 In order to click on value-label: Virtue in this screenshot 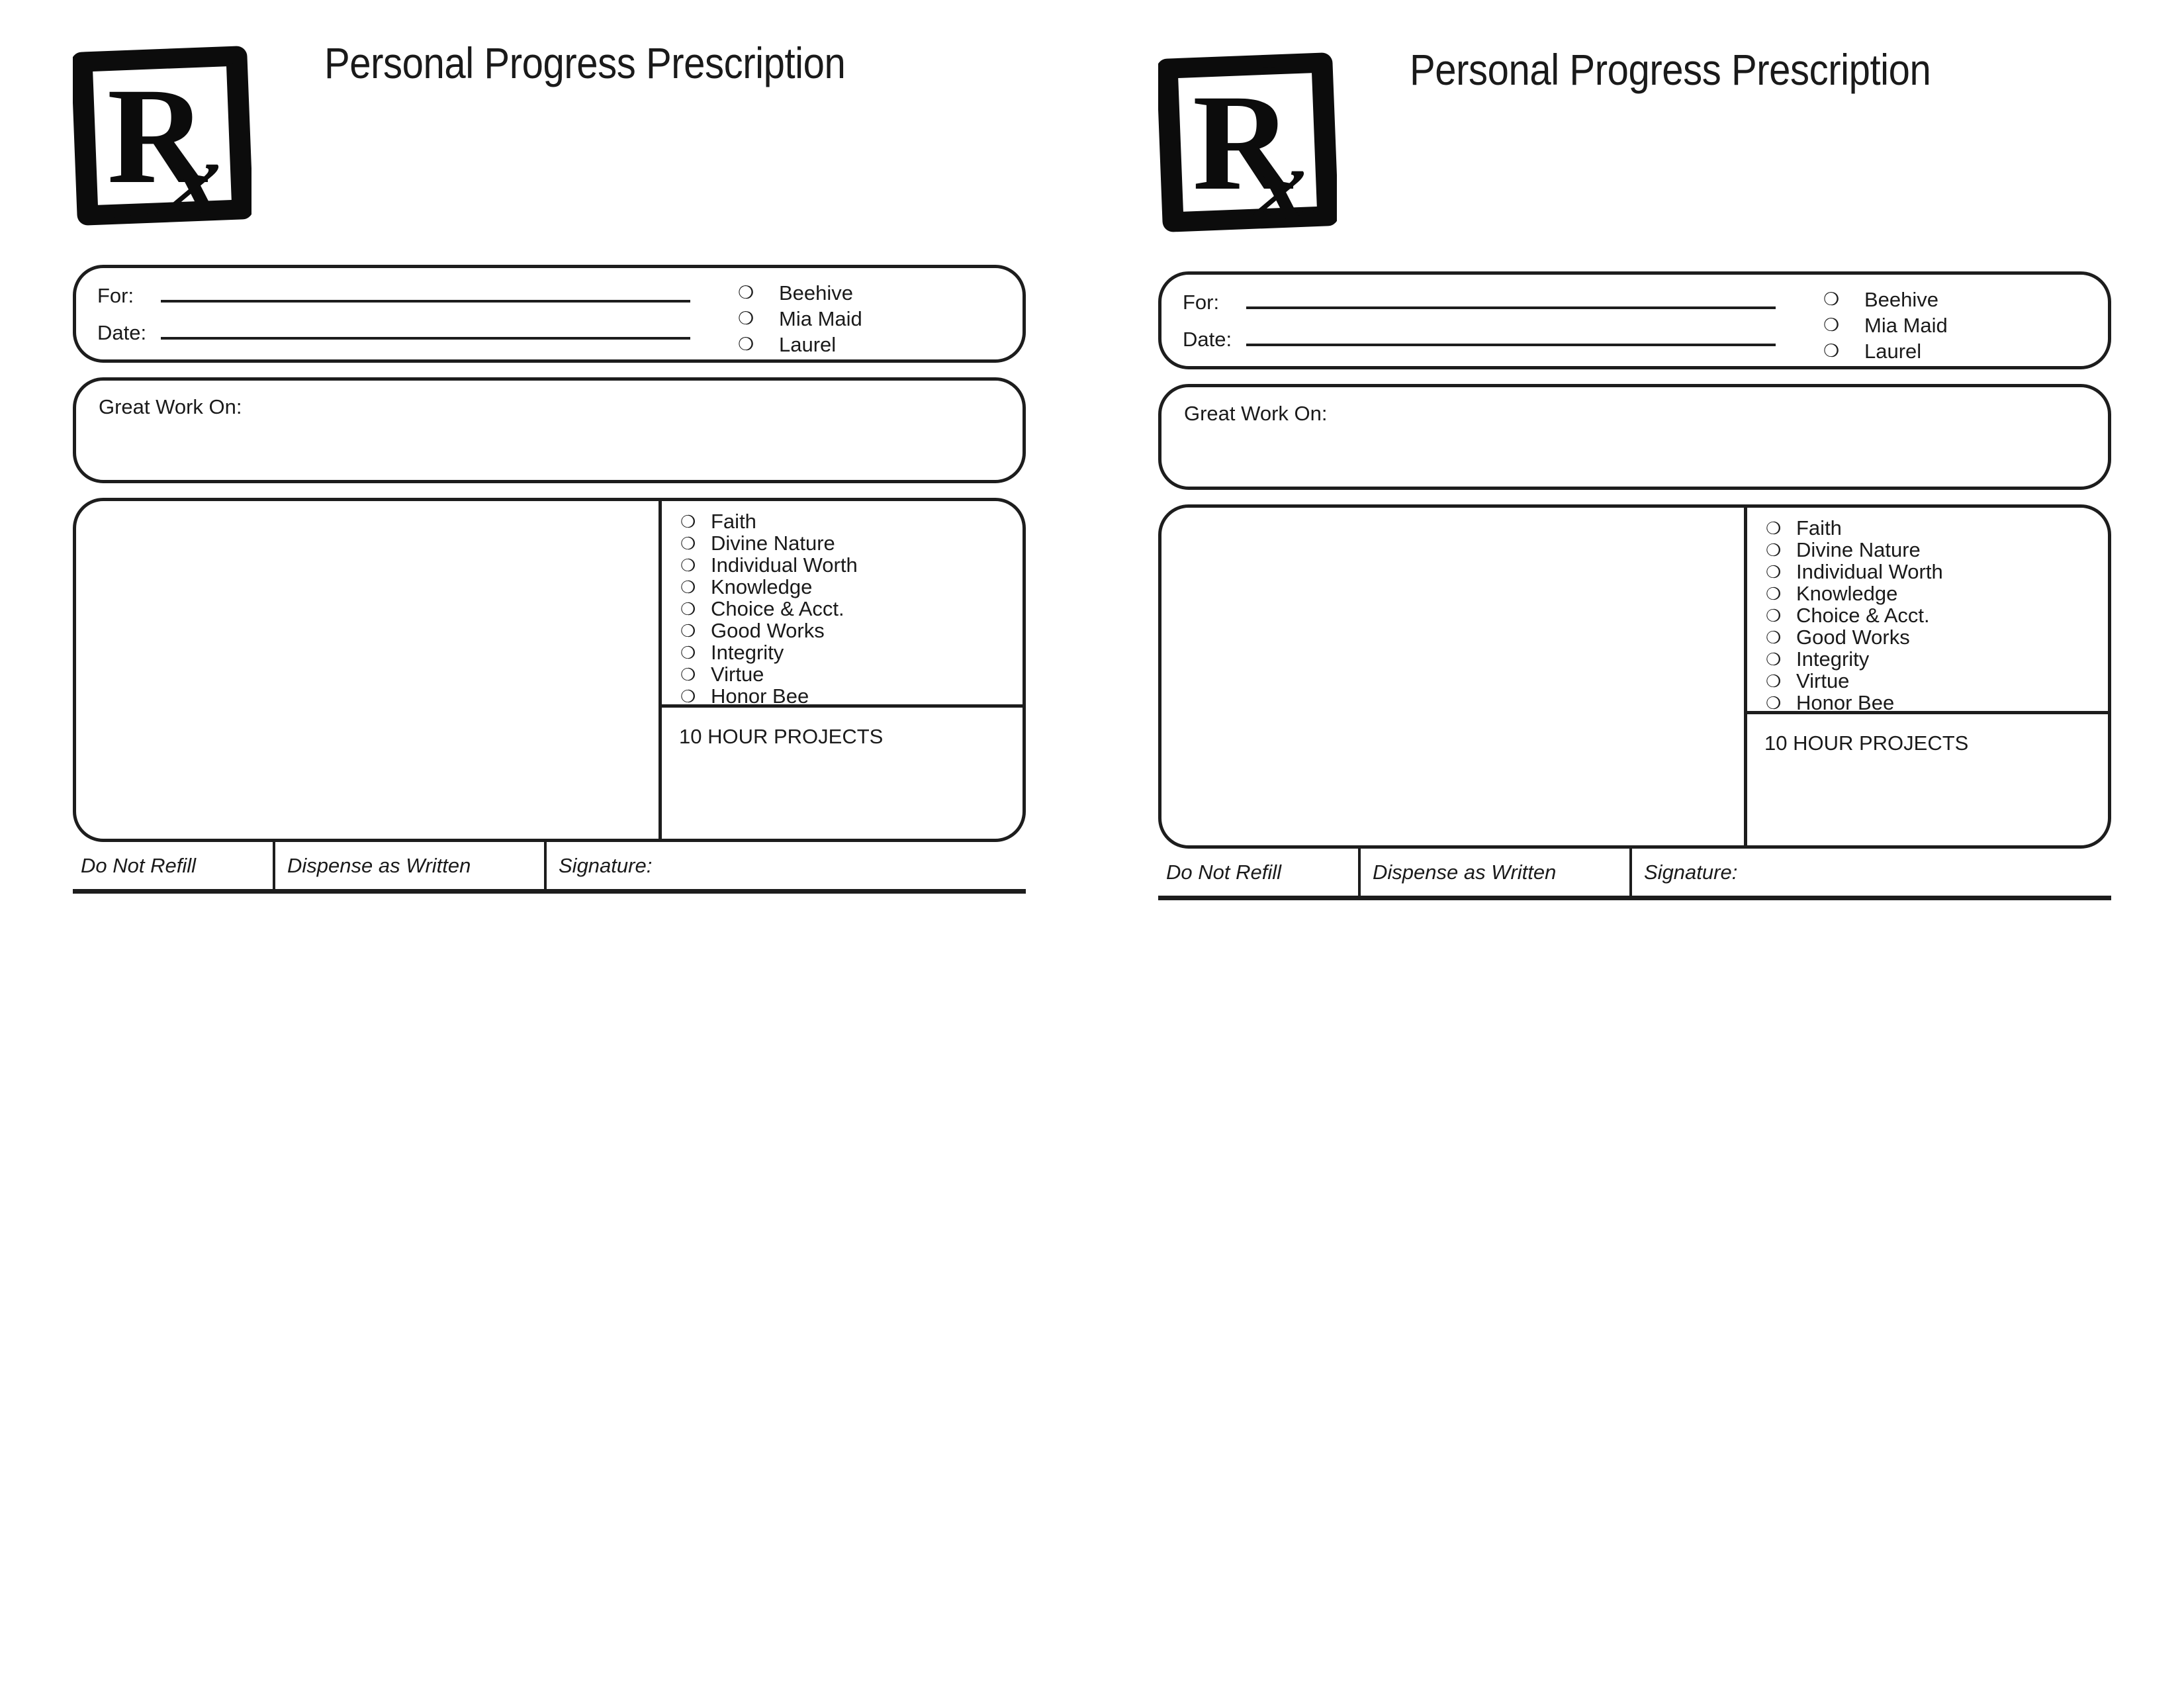, I will do `click(1823, 680)`.